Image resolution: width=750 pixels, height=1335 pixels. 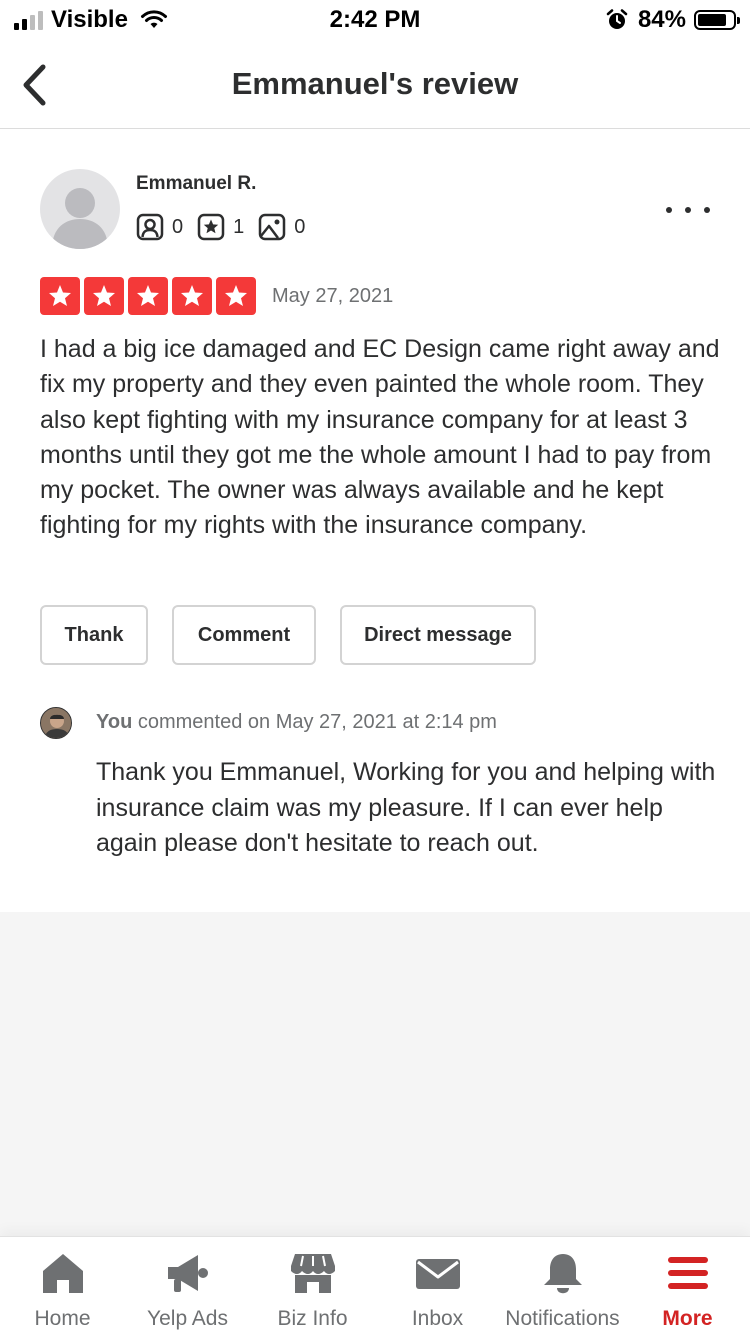 I want to click on comment-button: Comment, so click(x=244, y=635).